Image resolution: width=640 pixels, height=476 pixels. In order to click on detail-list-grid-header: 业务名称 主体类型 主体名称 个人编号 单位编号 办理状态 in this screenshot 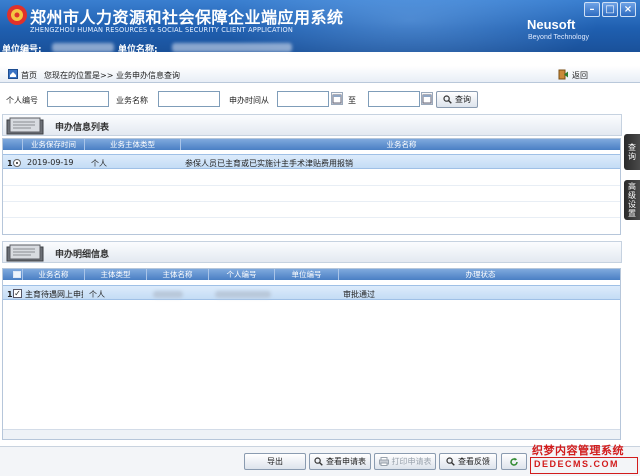, I will do `click(311, 274)`.